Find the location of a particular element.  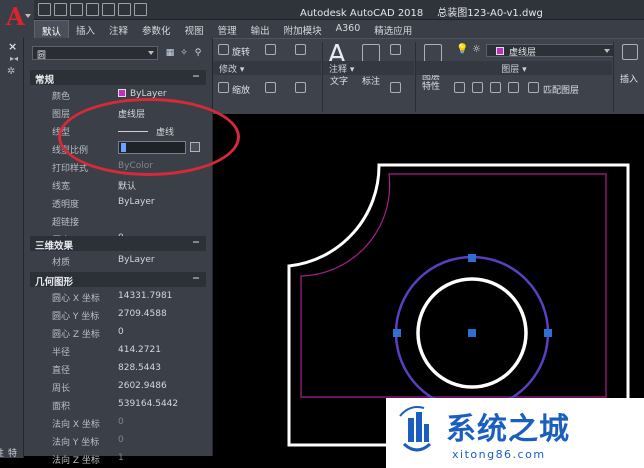

new-icon is located at coordinates (44, 9).